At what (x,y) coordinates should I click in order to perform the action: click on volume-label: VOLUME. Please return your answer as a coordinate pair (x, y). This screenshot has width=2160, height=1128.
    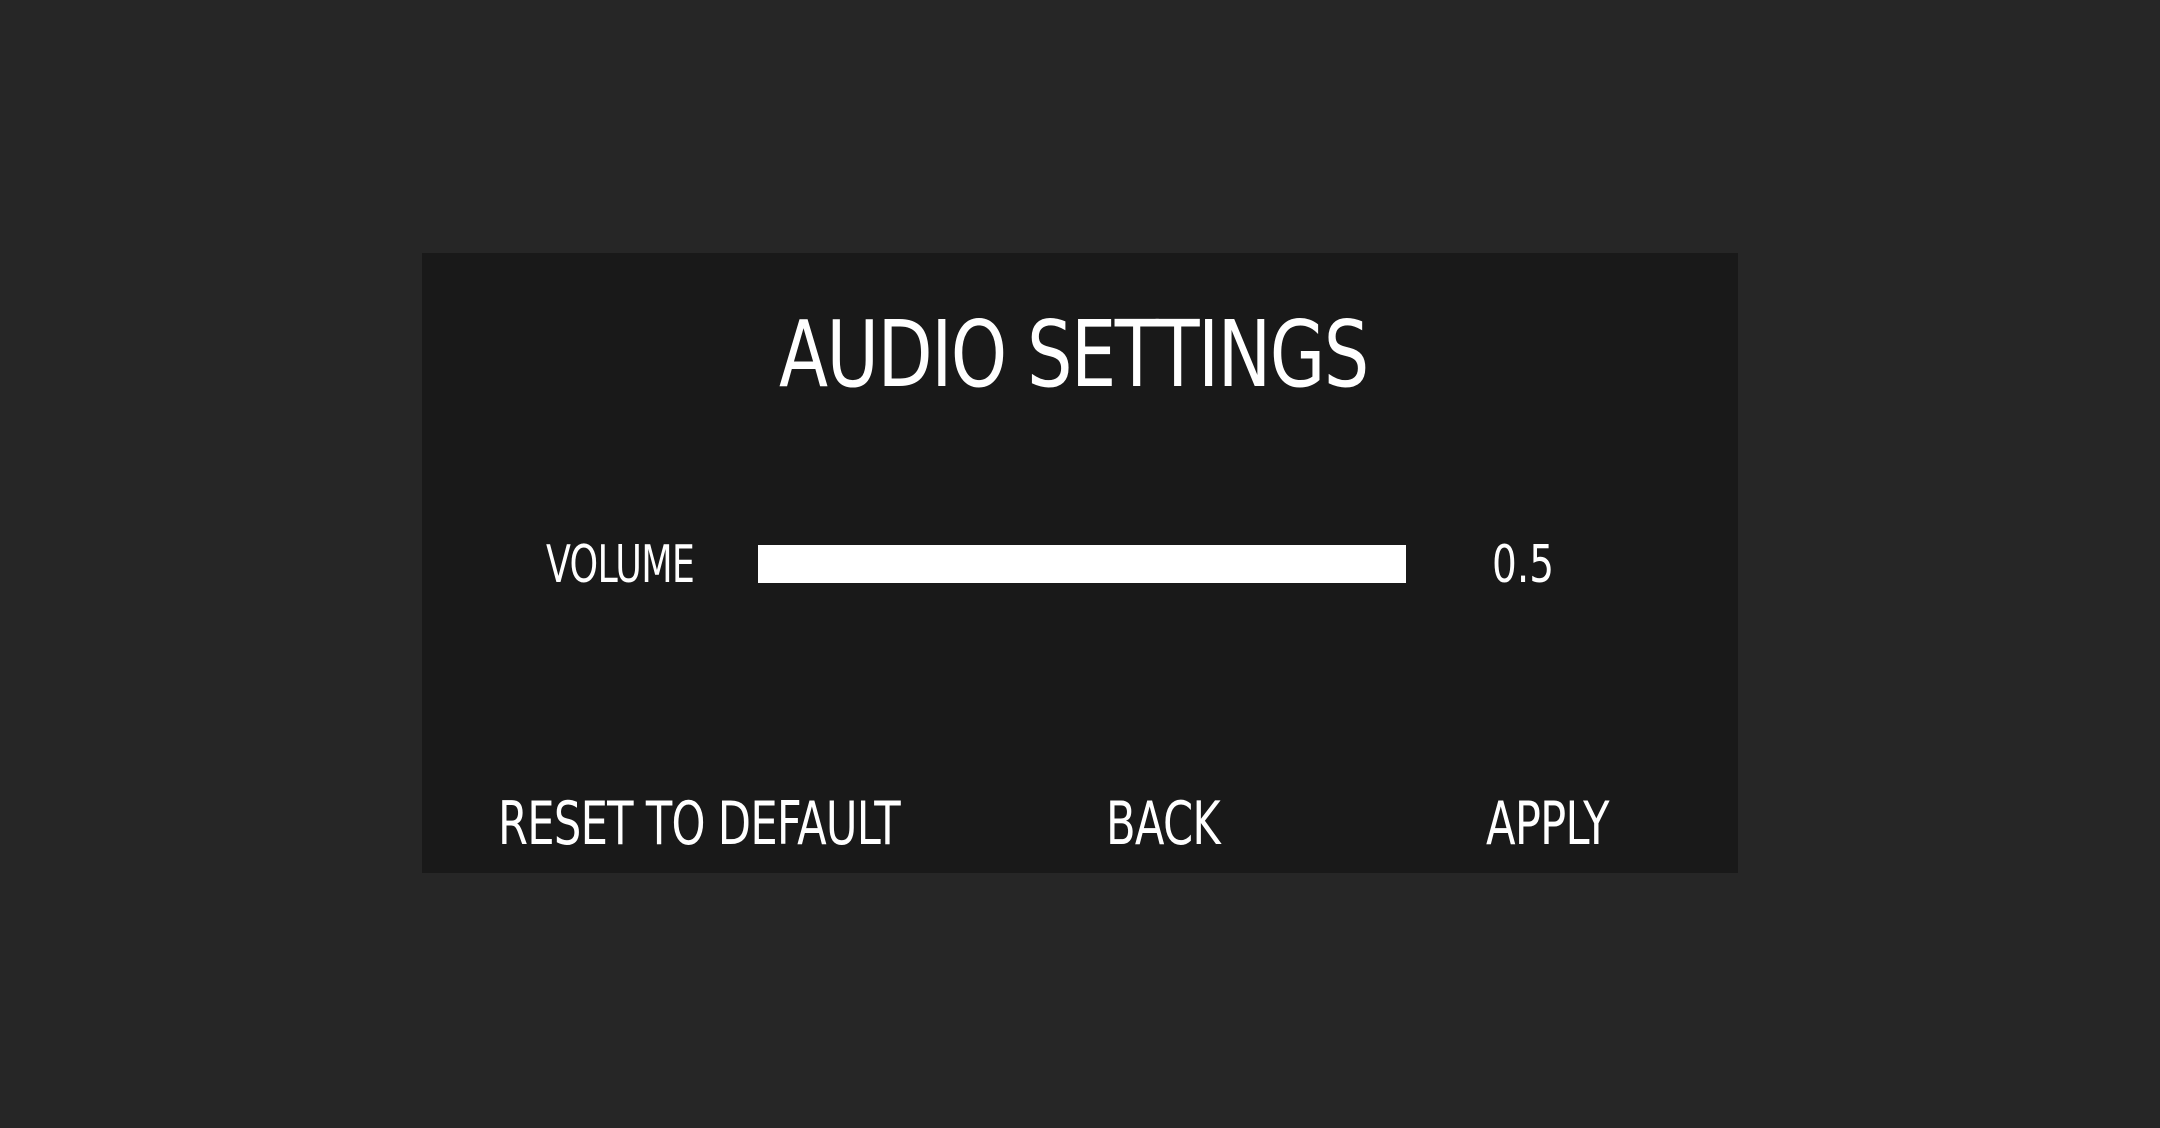
    Looking at the image, I should click on (620, 565).